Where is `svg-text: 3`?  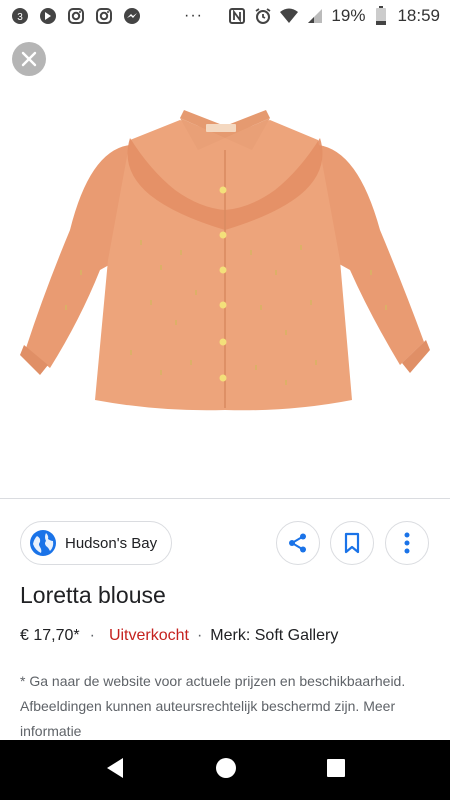
svg-text: 3 is located at coordinates (20, 17).